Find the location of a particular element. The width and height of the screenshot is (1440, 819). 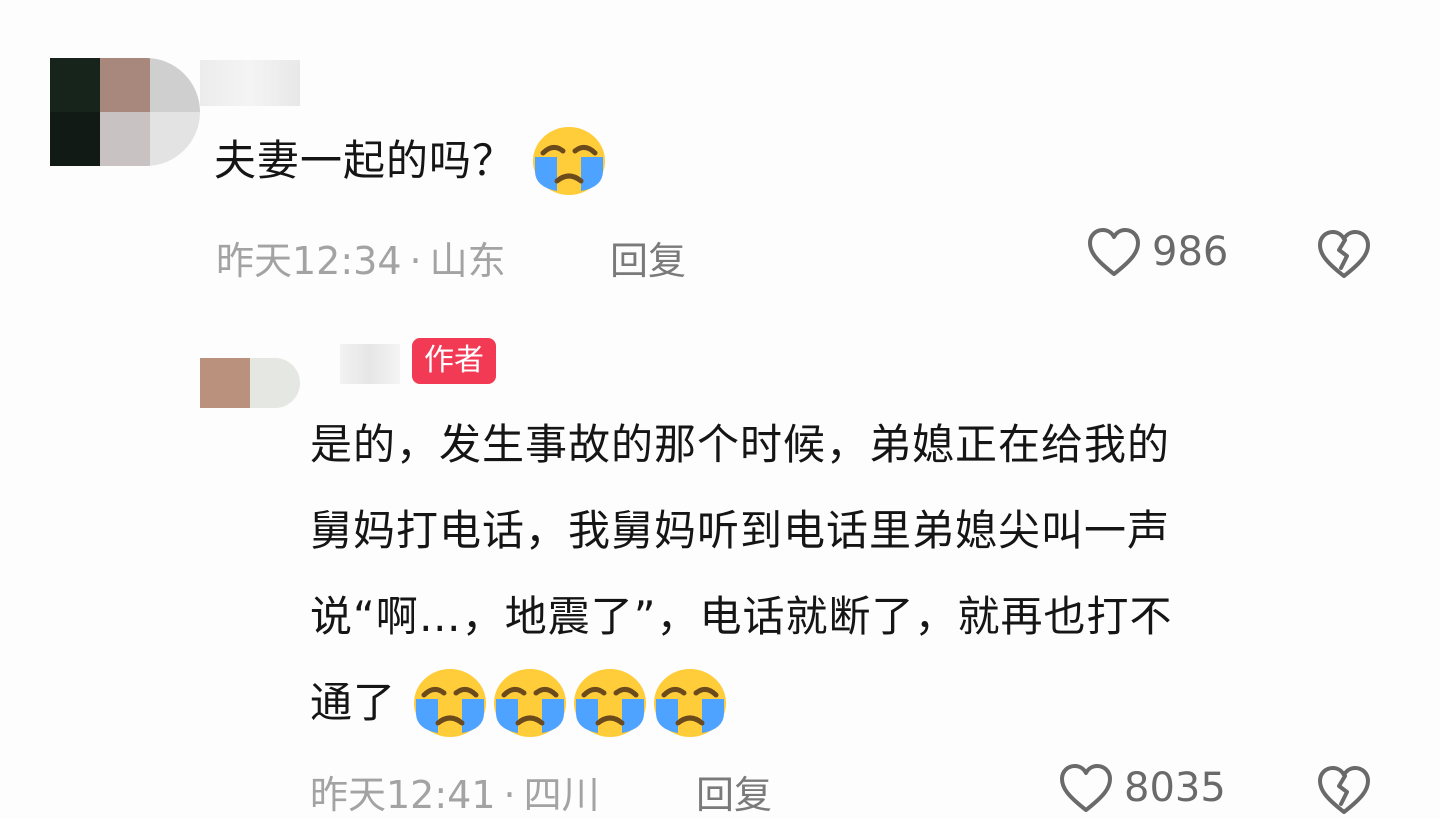

comment-2-dislike-button is located at coordinates (1344, 790).